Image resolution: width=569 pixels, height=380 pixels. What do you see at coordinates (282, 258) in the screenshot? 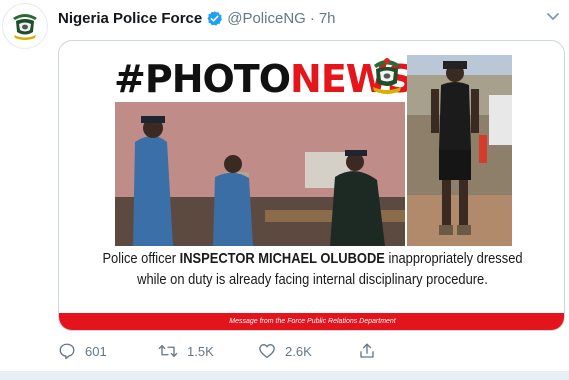
I see `caption-officer-name: INSPECTOR MICHAEL OLUBODE` at bounding box center [282, 258].